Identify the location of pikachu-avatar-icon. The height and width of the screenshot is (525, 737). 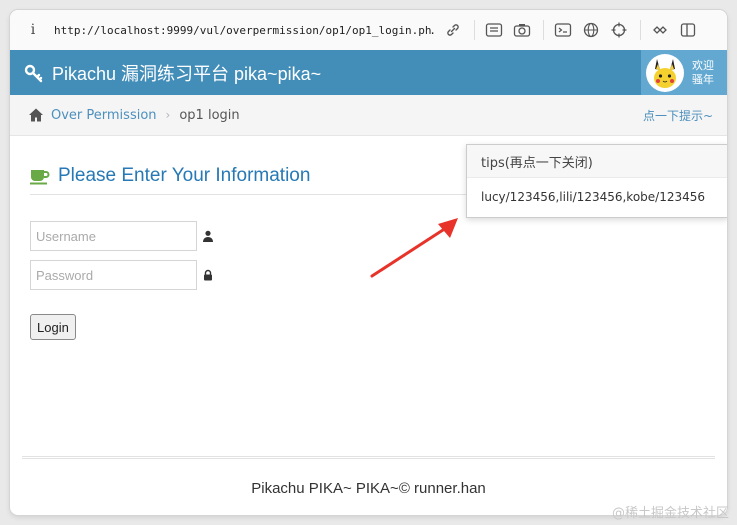
(665, 73).